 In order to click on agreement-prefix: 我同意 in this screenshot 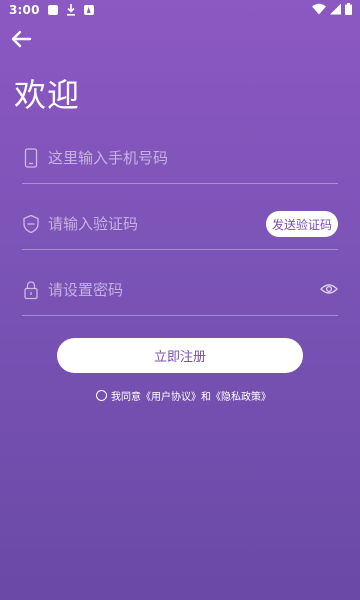, I will do `click(126, 397)`.